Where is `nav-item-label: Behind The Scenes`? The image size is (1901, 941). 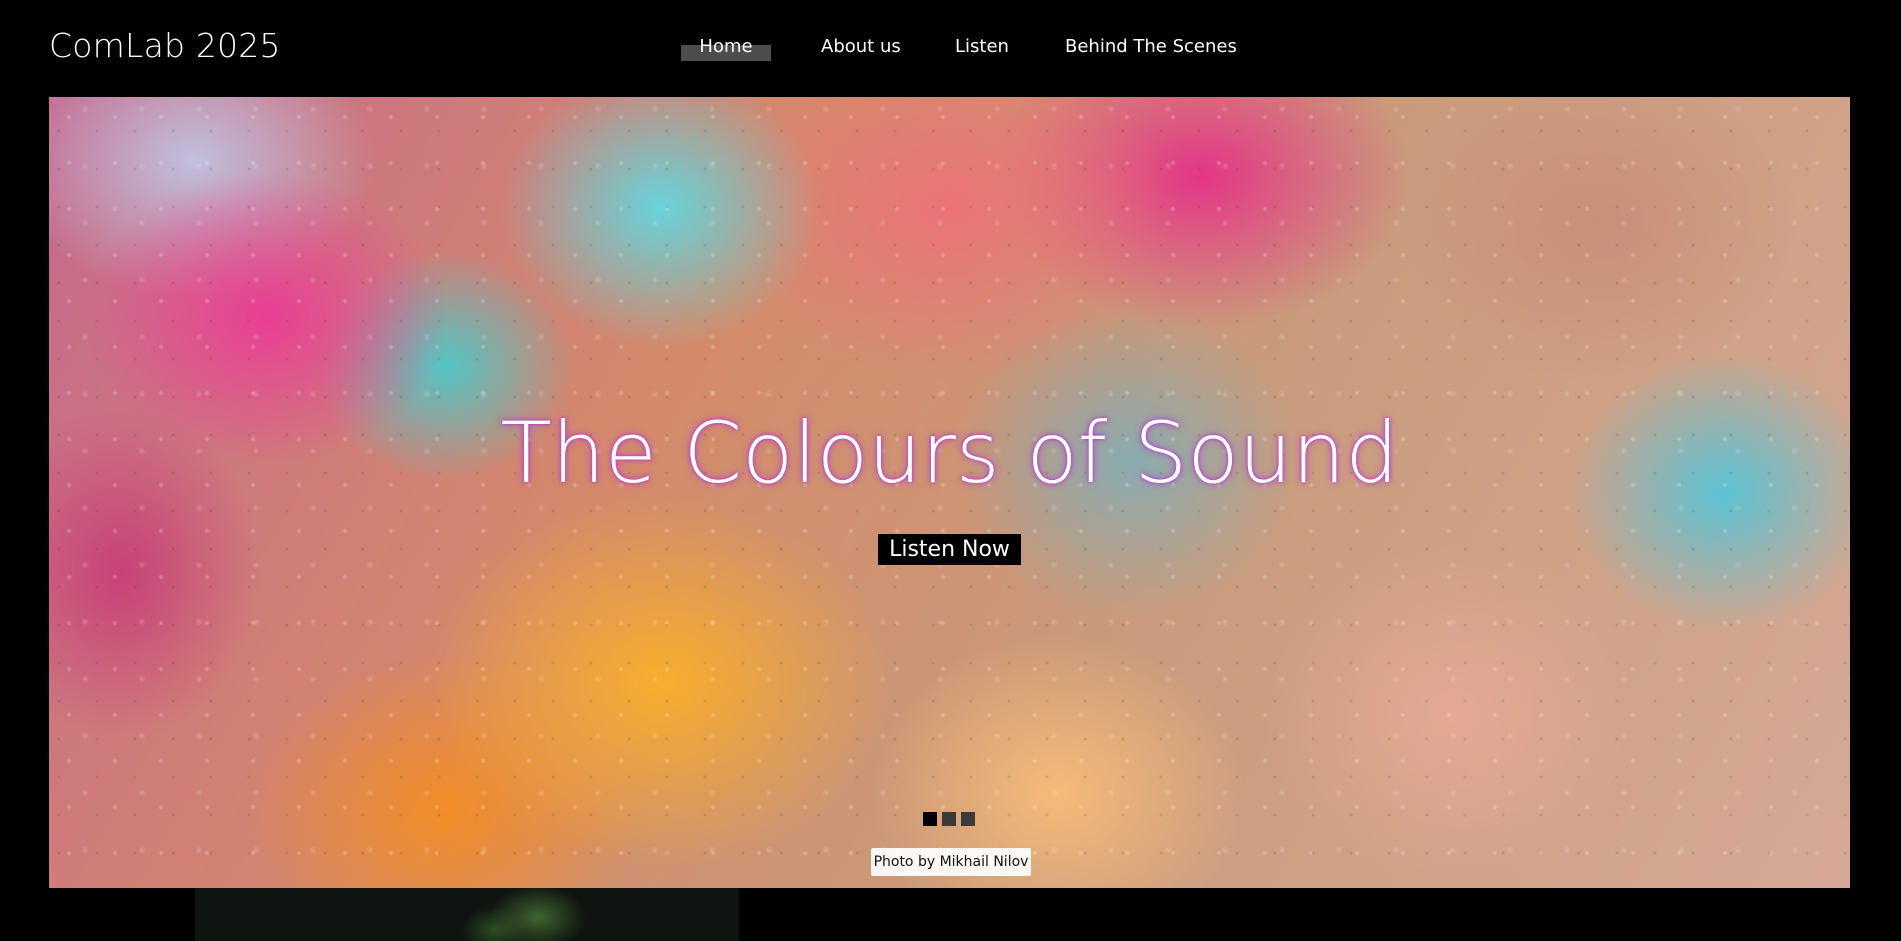 nav-item-label: Behind The Scenes is located at coordinates (1151, 46).